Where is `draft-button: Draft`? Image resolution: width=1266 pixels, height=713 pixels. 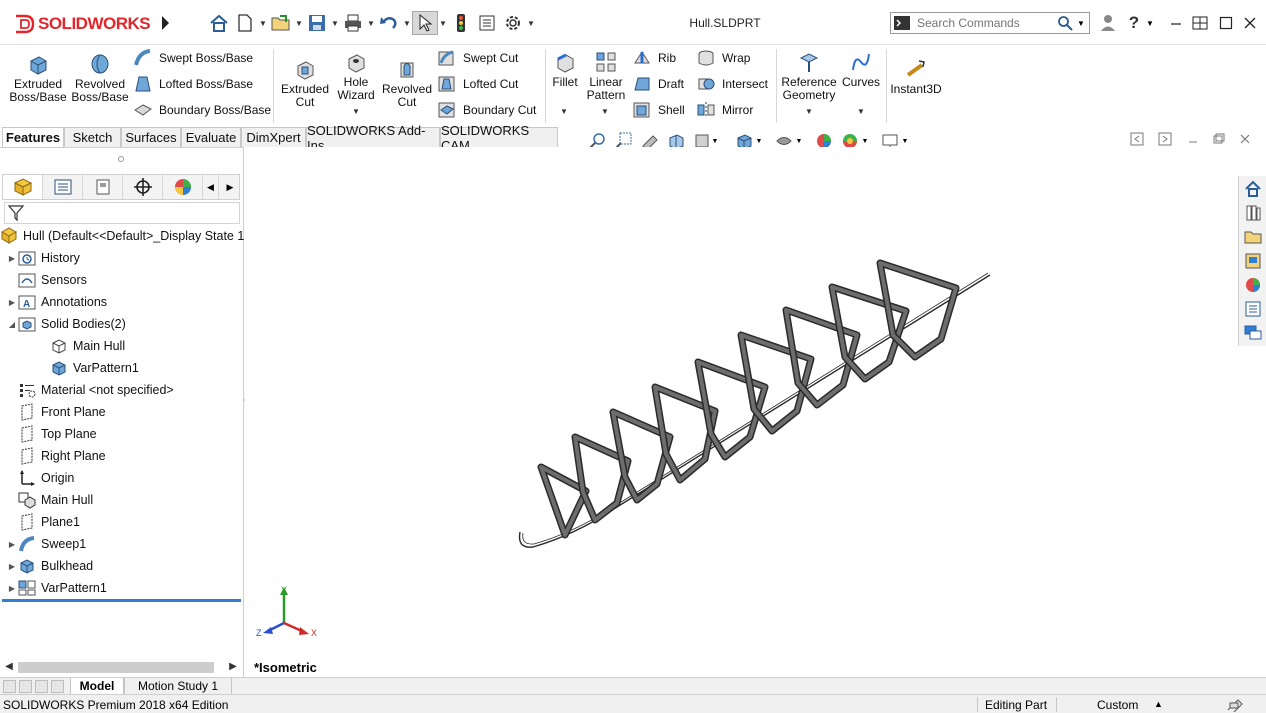 draft-button: Draft is located at coordinates (658, 84).